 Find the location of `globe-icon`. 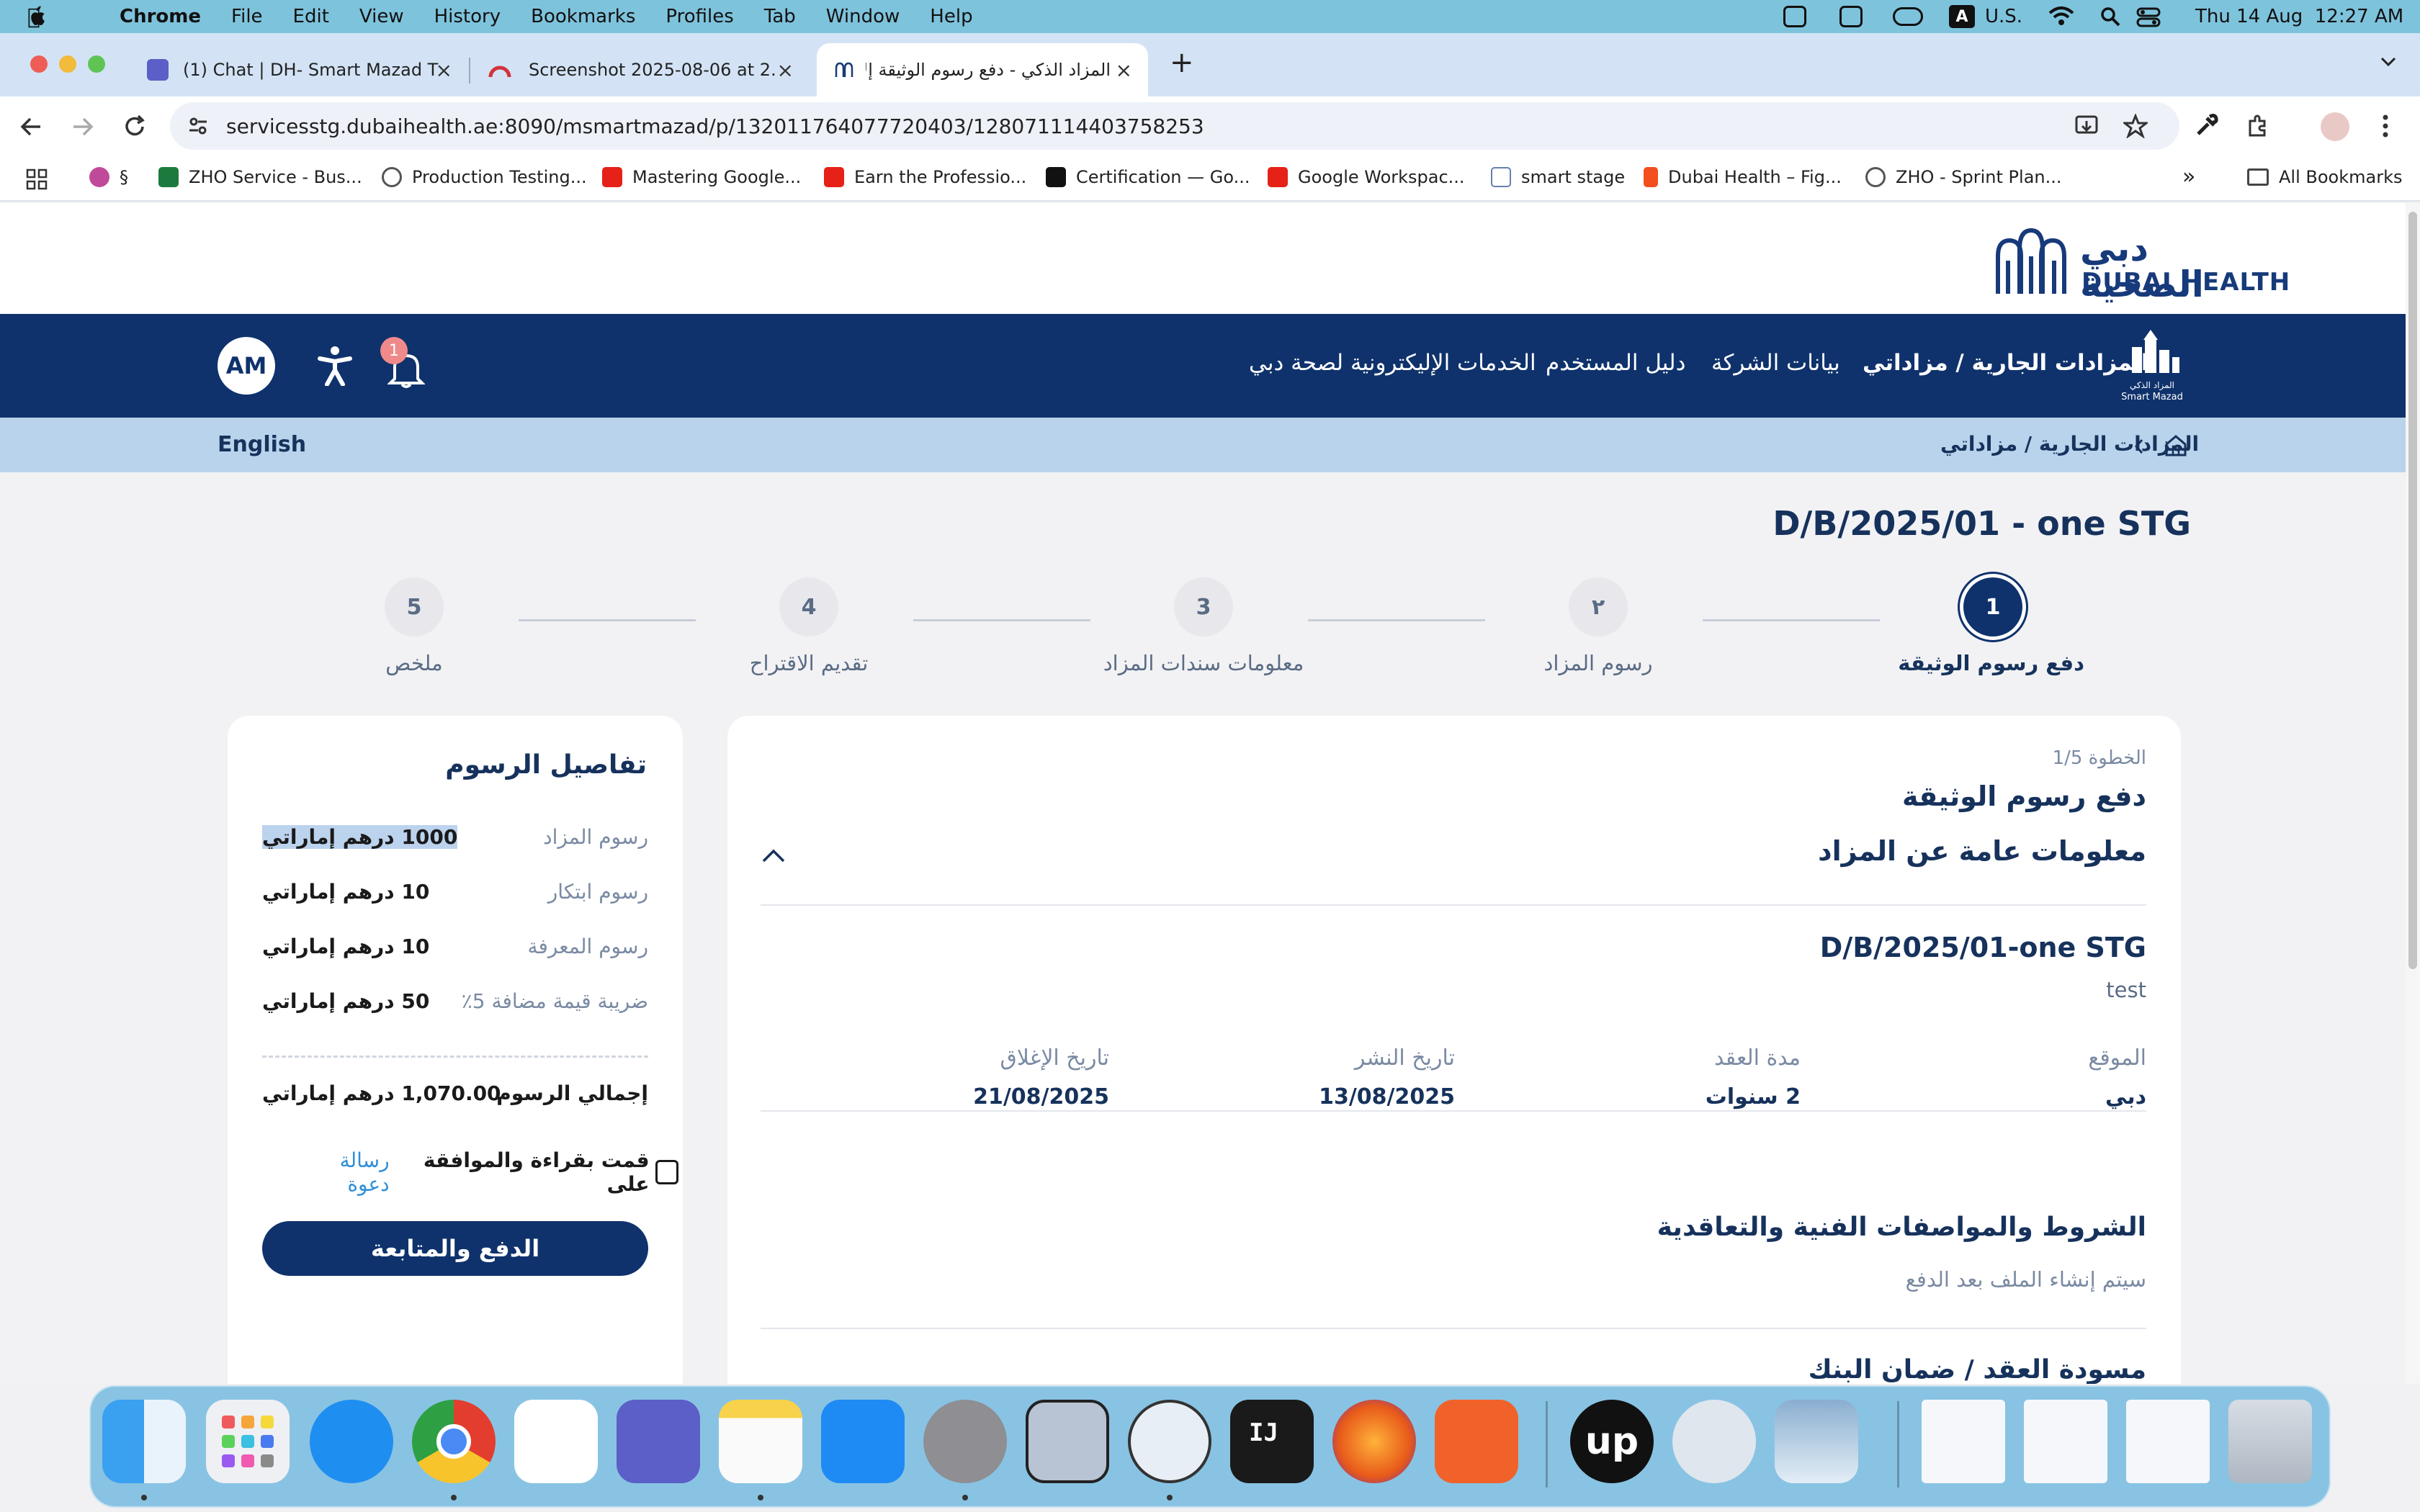

globe-icon is located at coordinates (392, 177).